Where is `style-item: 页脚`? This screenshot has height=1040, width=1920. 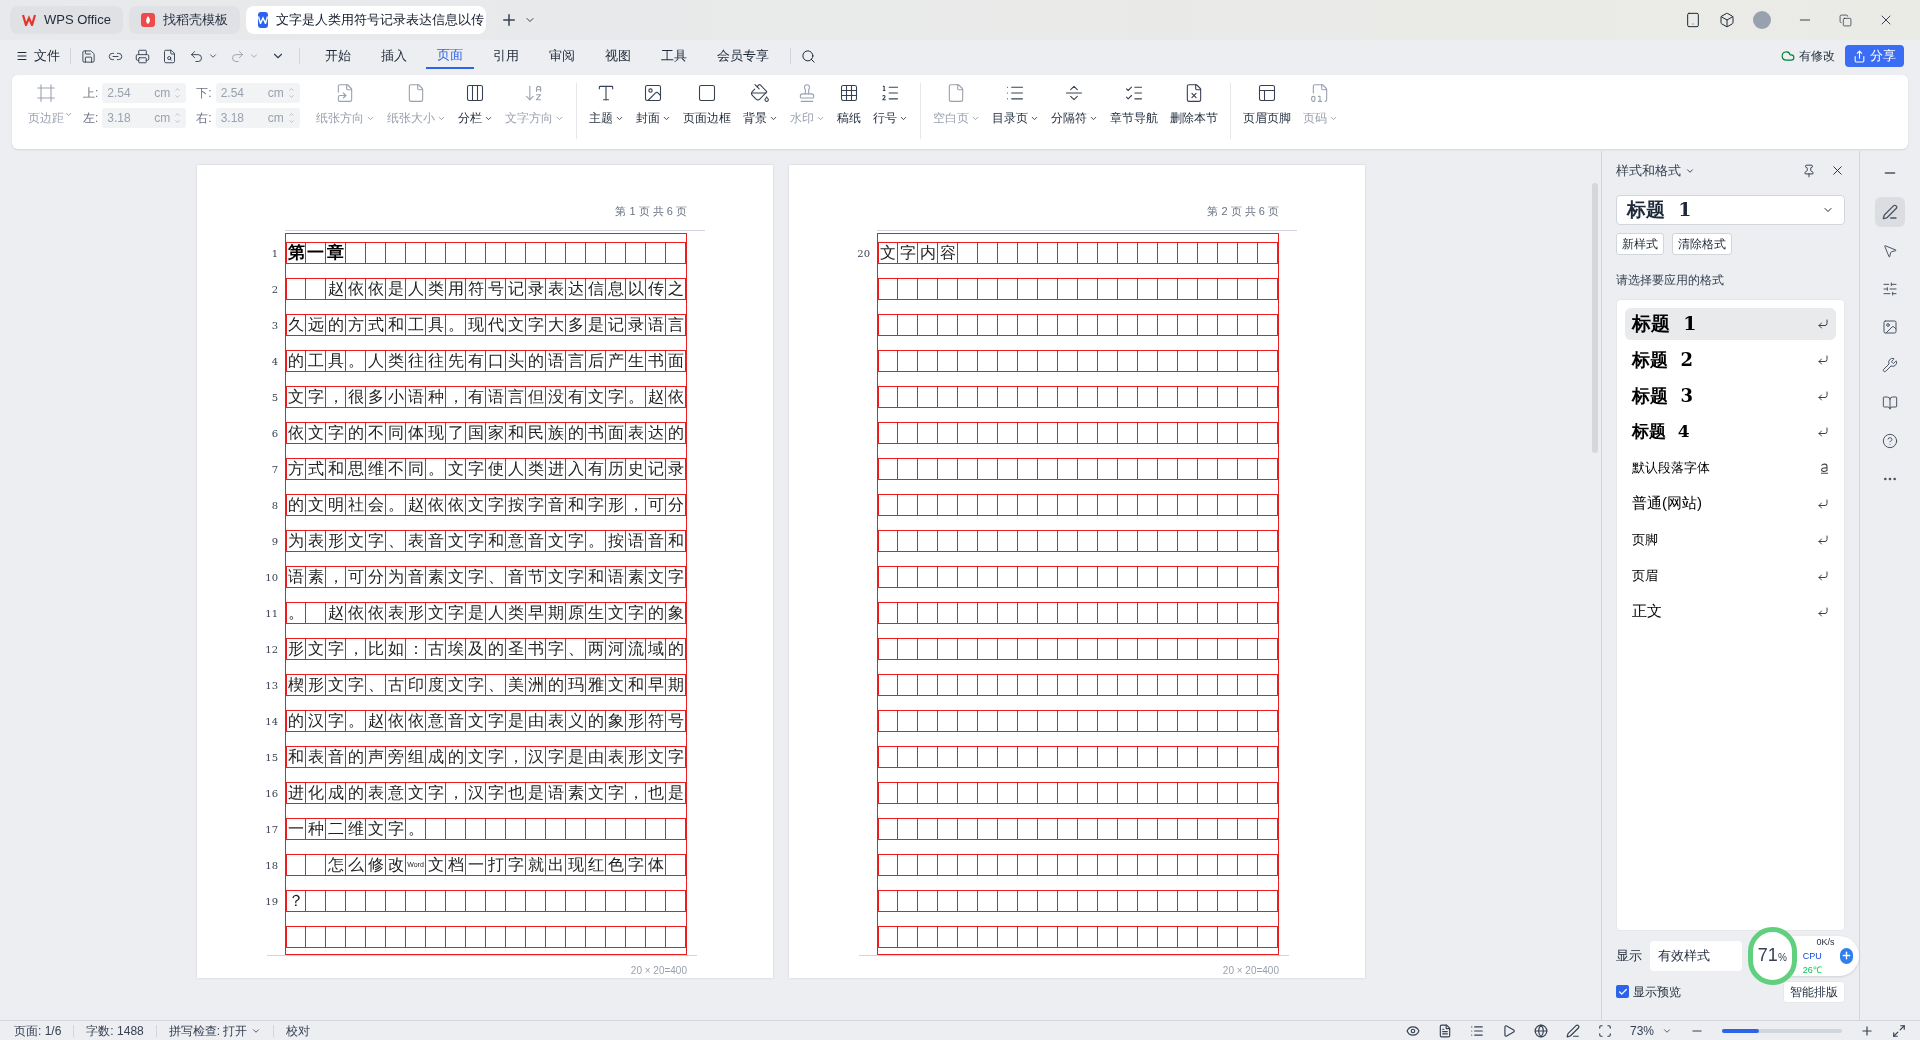 style-item: 页脚 is located at coordinates (1730, 539).